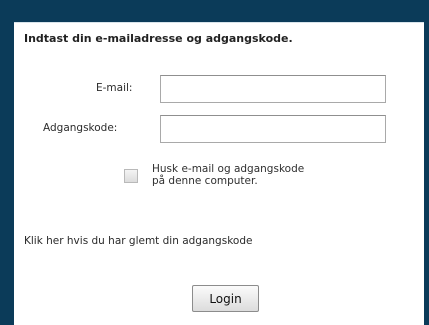 This screenshot has width=429, height=325. Describe the element at coordinates (273, 129) in the screenshot. I see `password-input` at that location.